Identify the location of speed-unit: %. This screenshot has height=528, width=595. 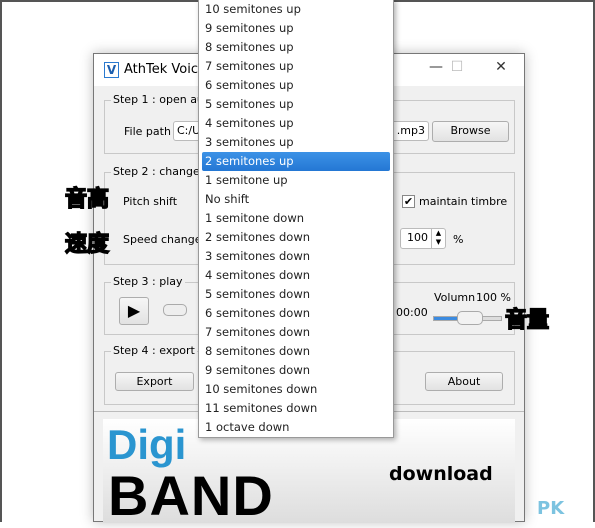
(458, 239).